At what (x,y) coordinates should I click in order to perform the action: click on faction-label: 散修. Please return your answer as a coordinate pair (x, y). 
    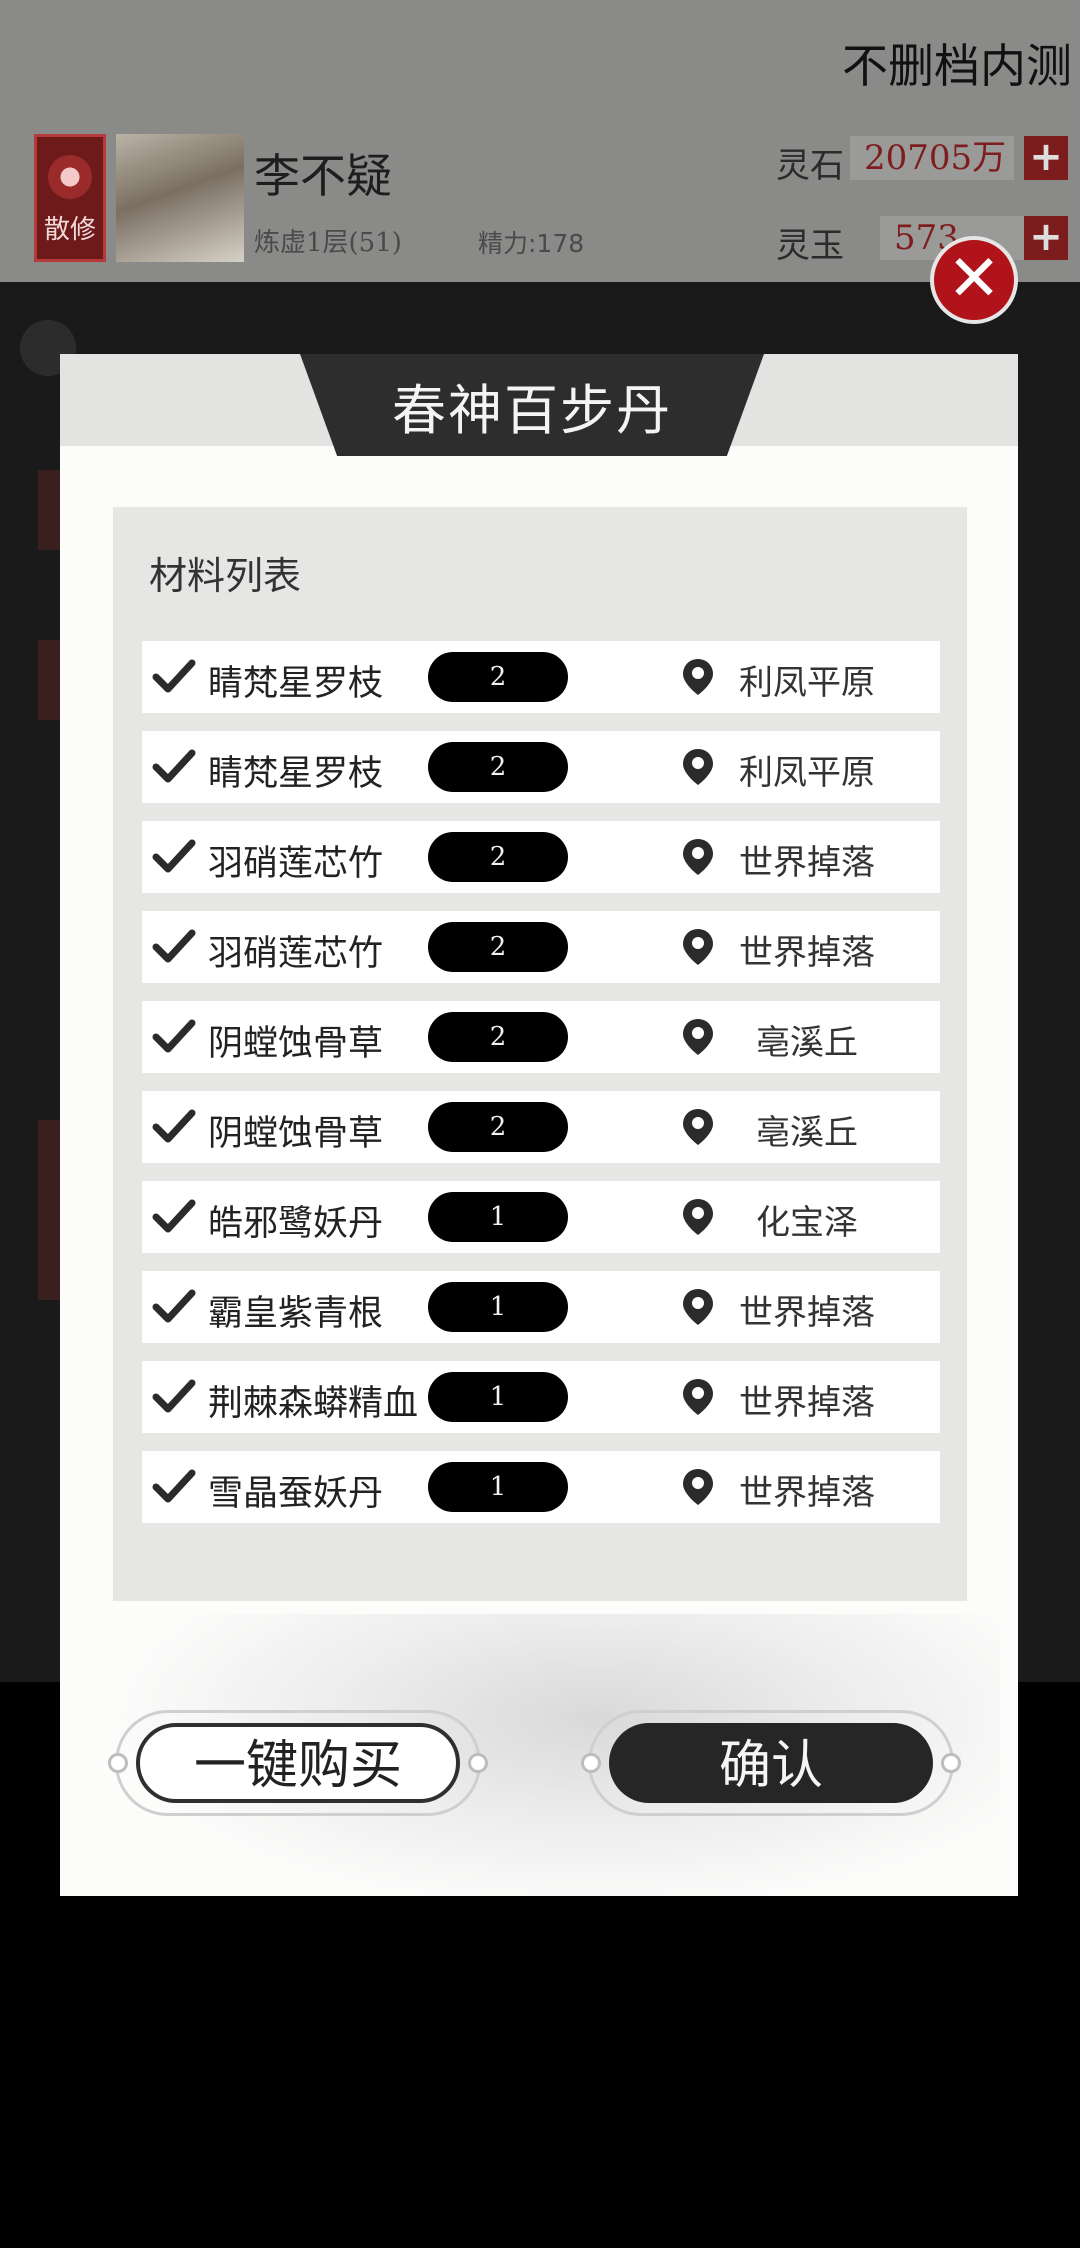
    Looking at the image, I should click on (69, 230).